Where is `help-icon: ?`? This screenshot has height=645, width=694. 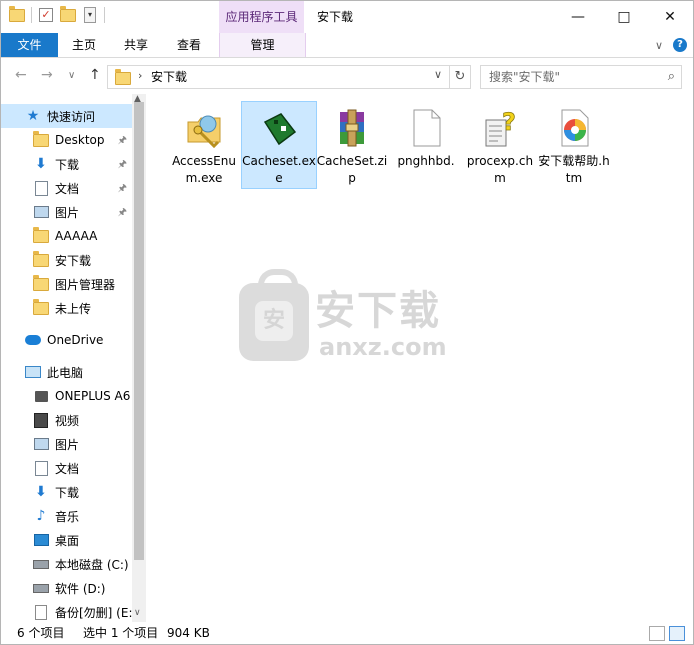 help-icon: ? is located at coordinates (680, 45).